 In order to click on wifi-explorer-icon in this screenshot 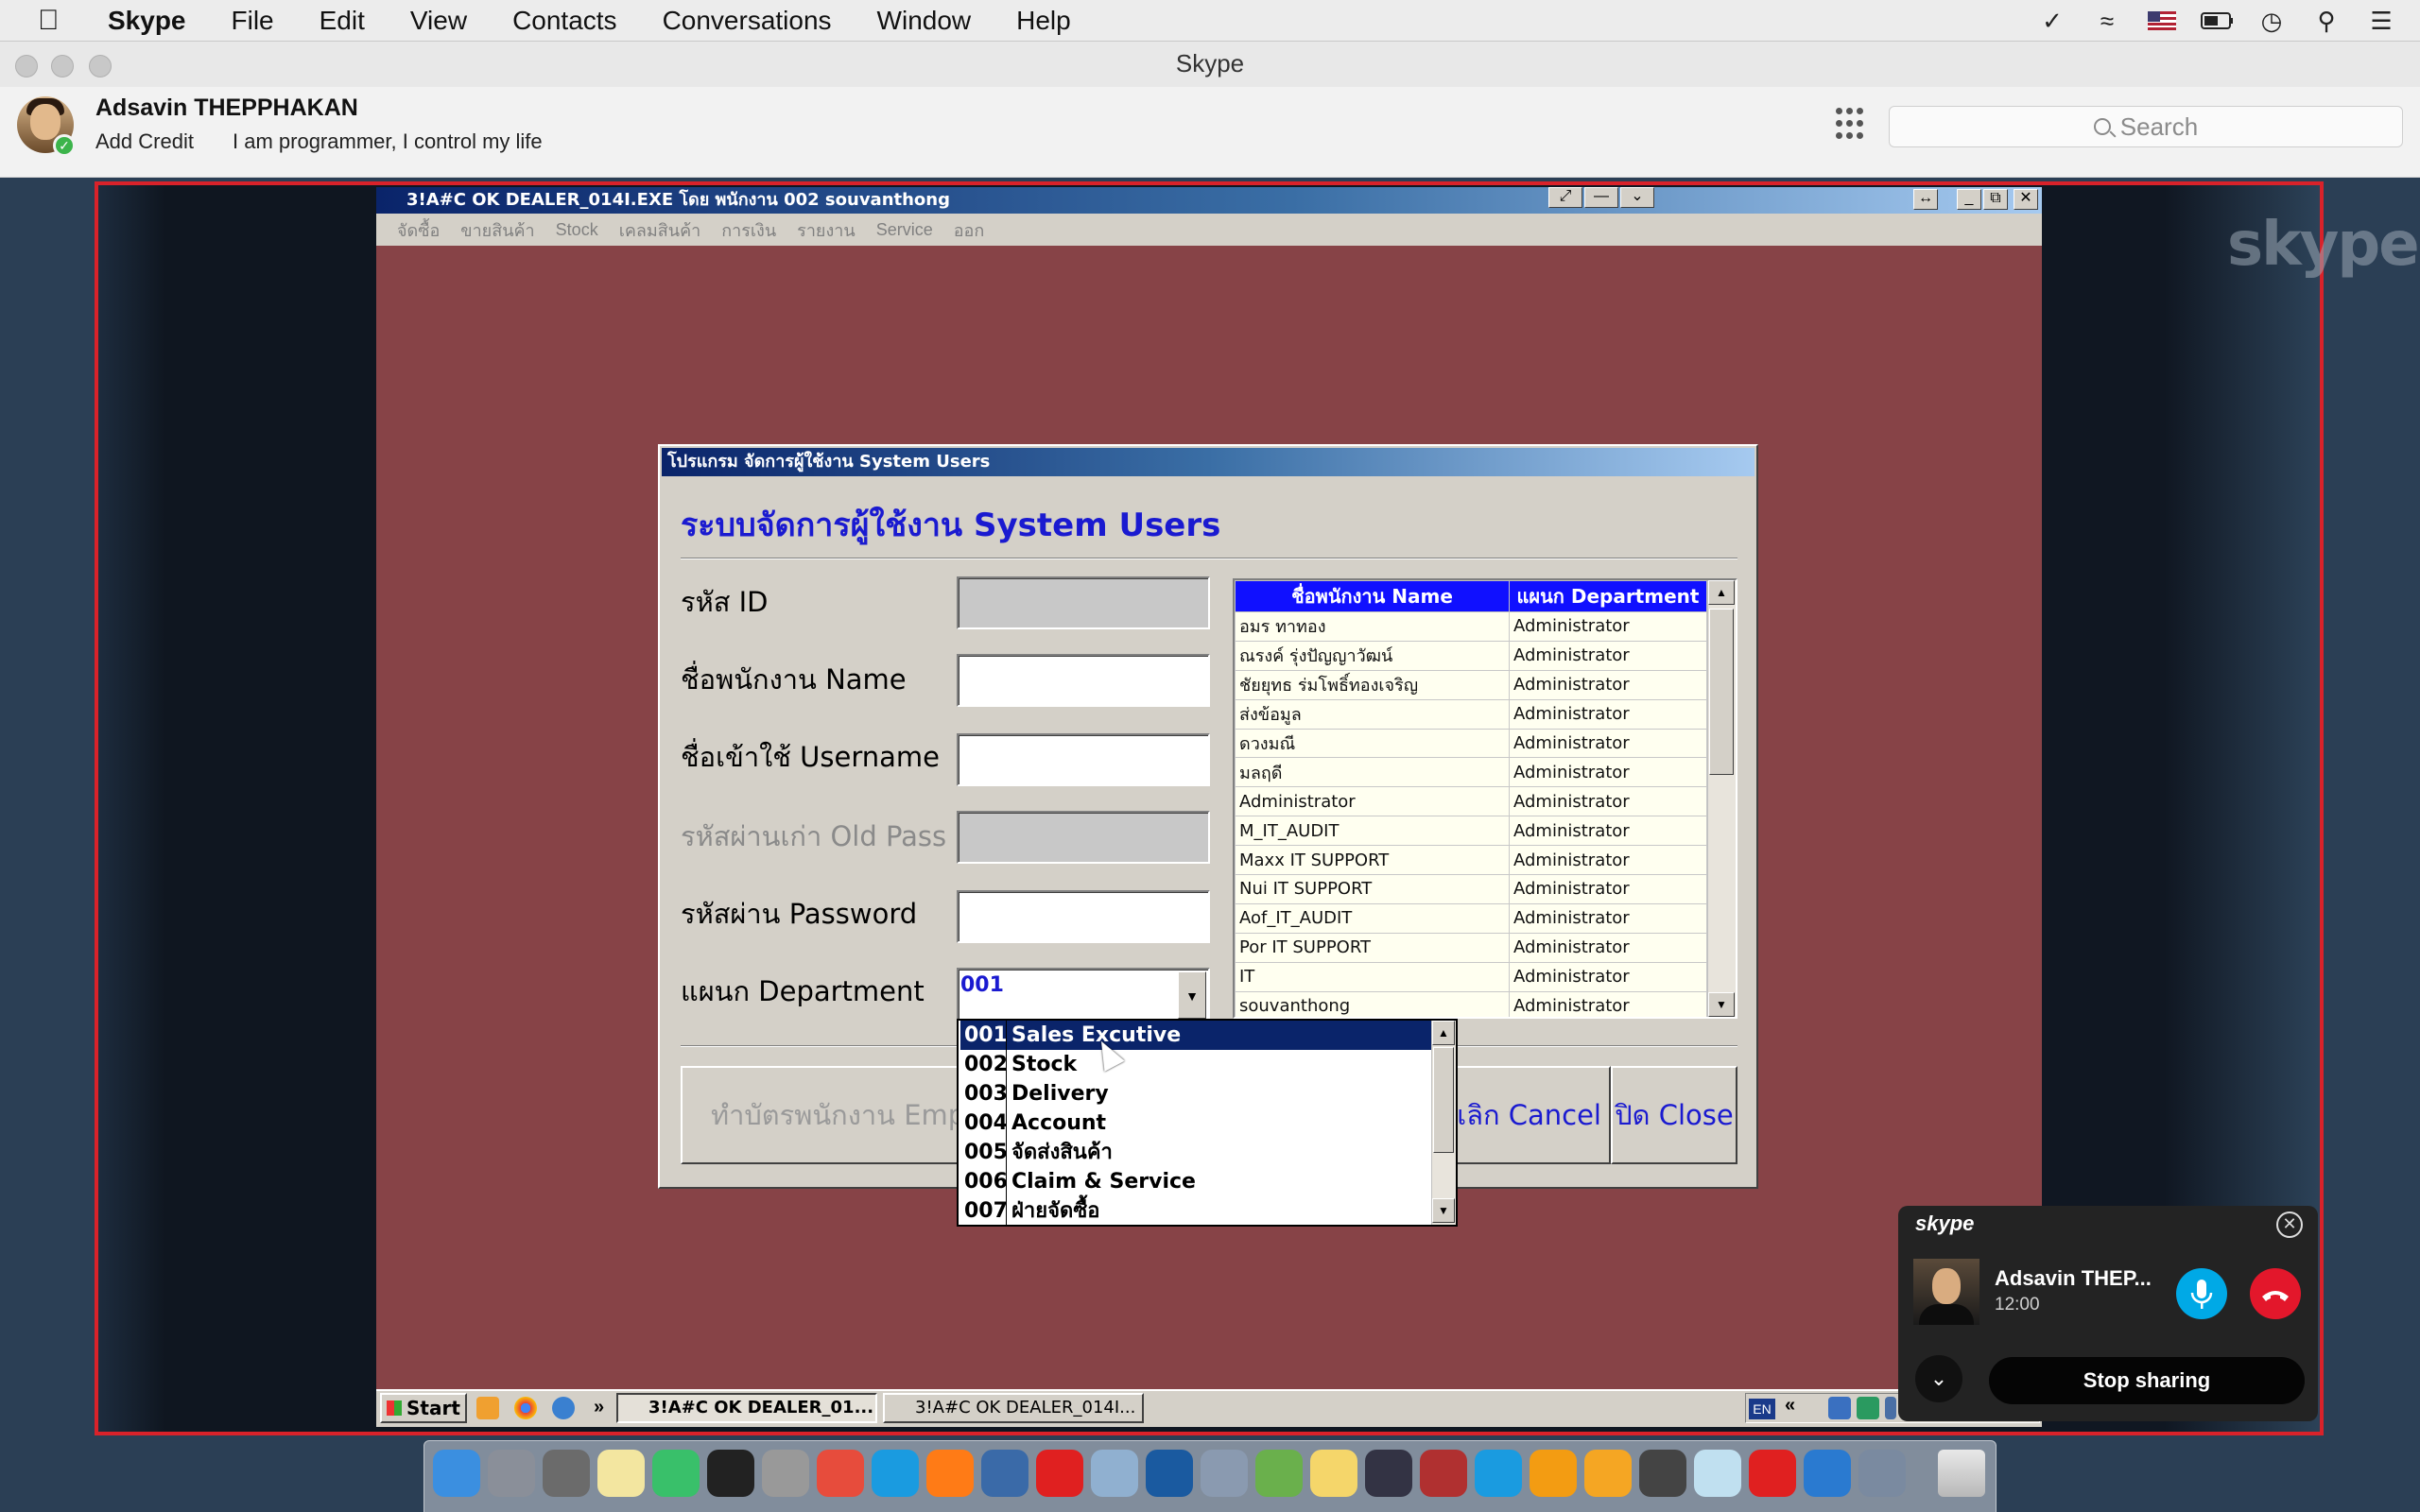, I will do `click(1717, 1473)`.